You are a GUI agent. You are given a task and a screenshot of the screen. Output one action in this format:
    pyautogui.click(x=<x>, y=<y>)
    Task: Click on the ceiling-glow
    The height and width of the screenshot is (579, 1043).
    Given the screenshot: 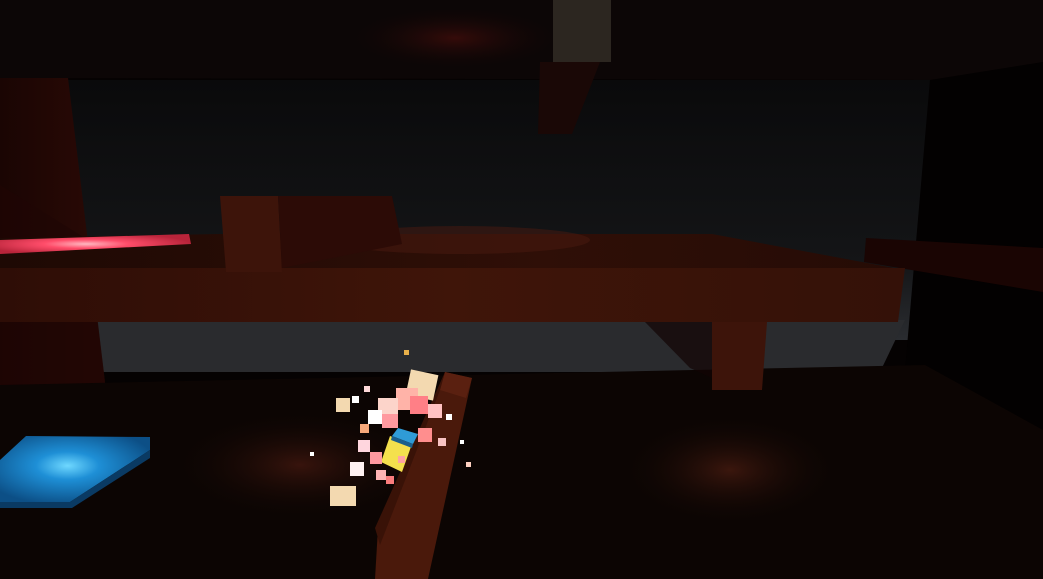 What is the action you would take?
    pyautogui.click(x=455, y=38)
    